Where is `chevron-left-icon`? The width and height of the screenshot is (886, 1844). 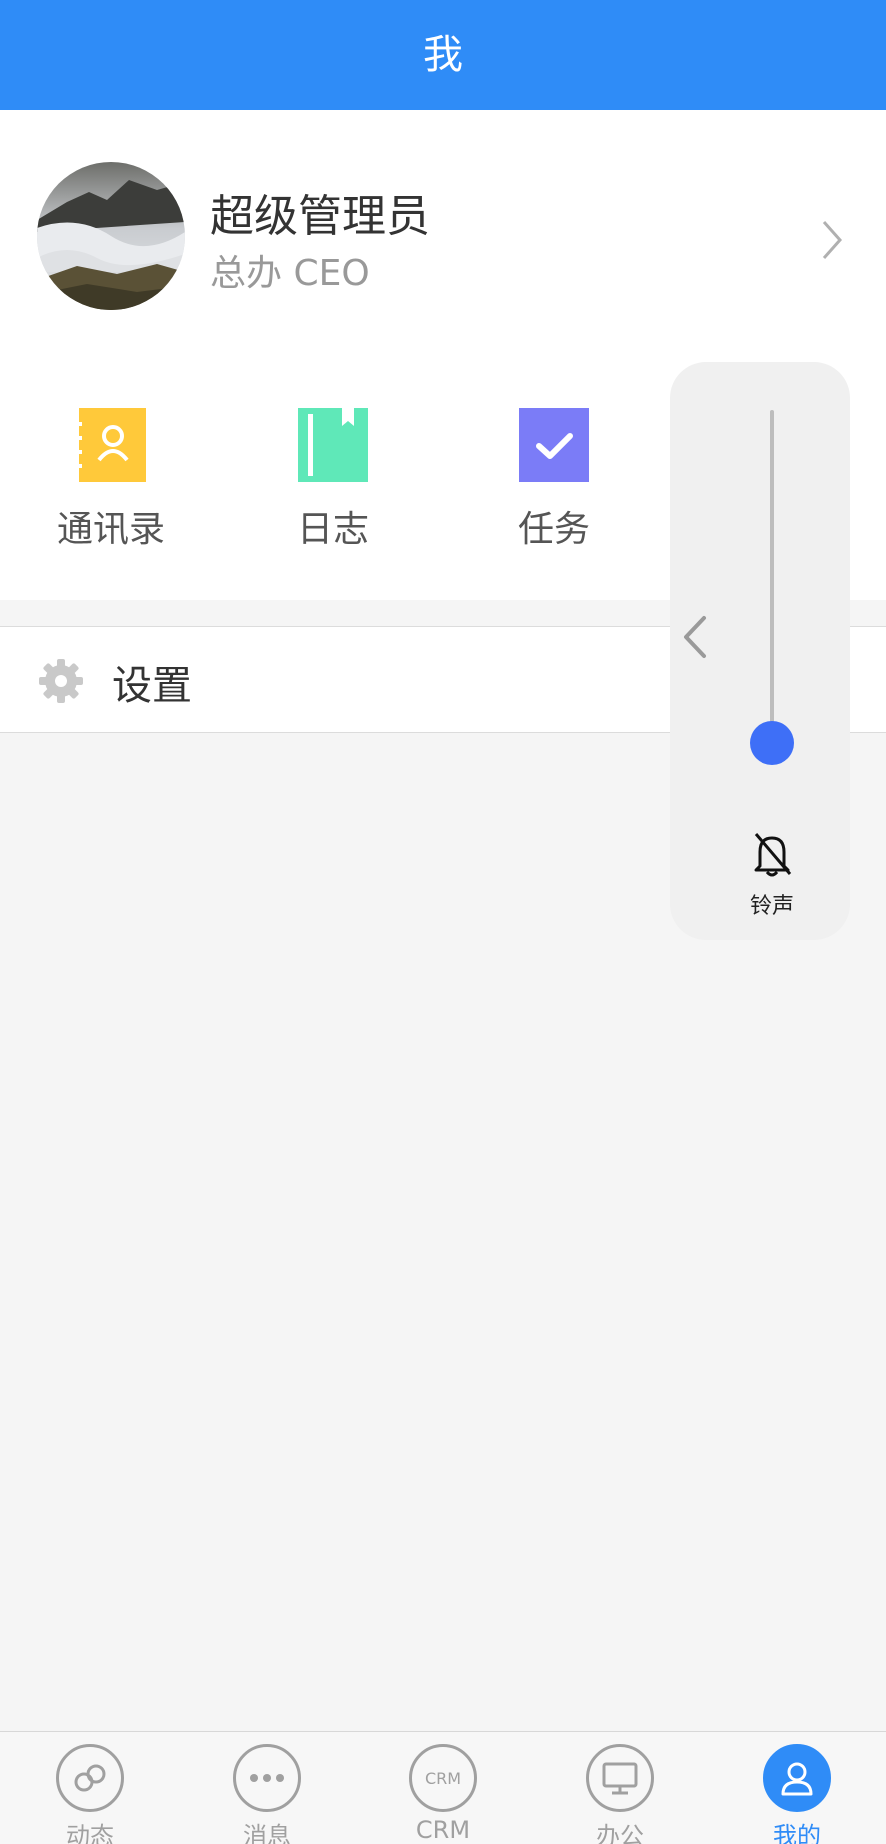 chevron-left-icon is located at coordinates (695, 637).